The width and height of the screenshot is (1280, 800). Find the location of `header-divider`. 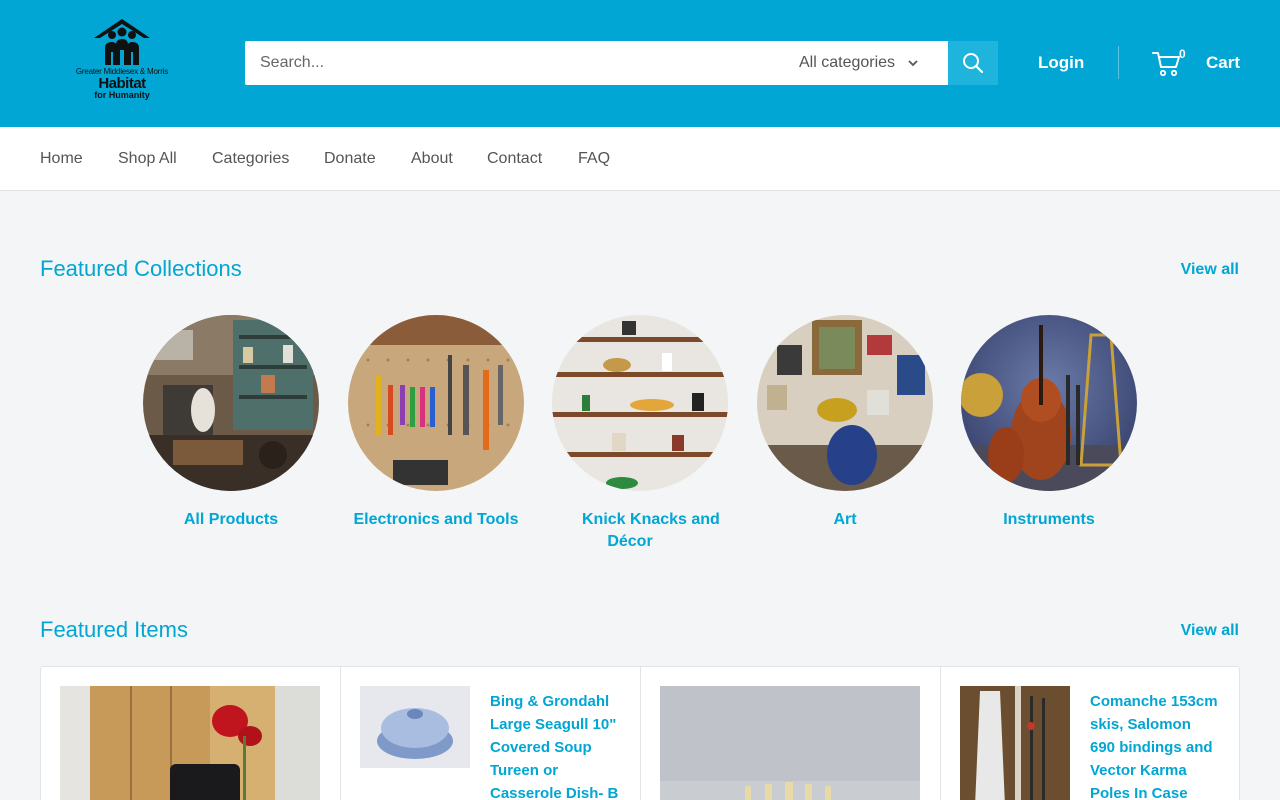

header-divider is located at coordinates (1118, 62).